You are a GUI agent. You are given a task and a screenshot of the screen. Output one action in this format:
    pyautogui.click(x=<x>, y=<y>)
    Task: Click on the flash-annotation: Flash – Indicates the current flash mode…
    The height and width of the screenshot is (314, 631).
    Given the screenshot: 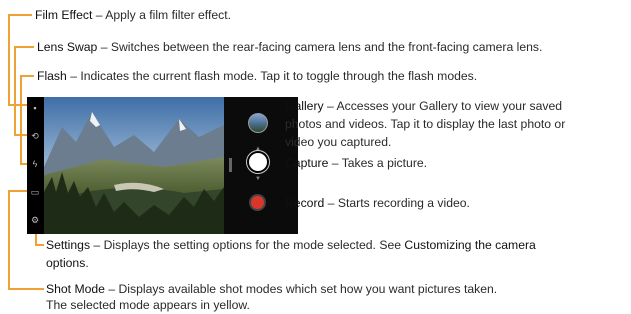 What is the action you would take?
    pyautogui.click(x=257, y=76)
    